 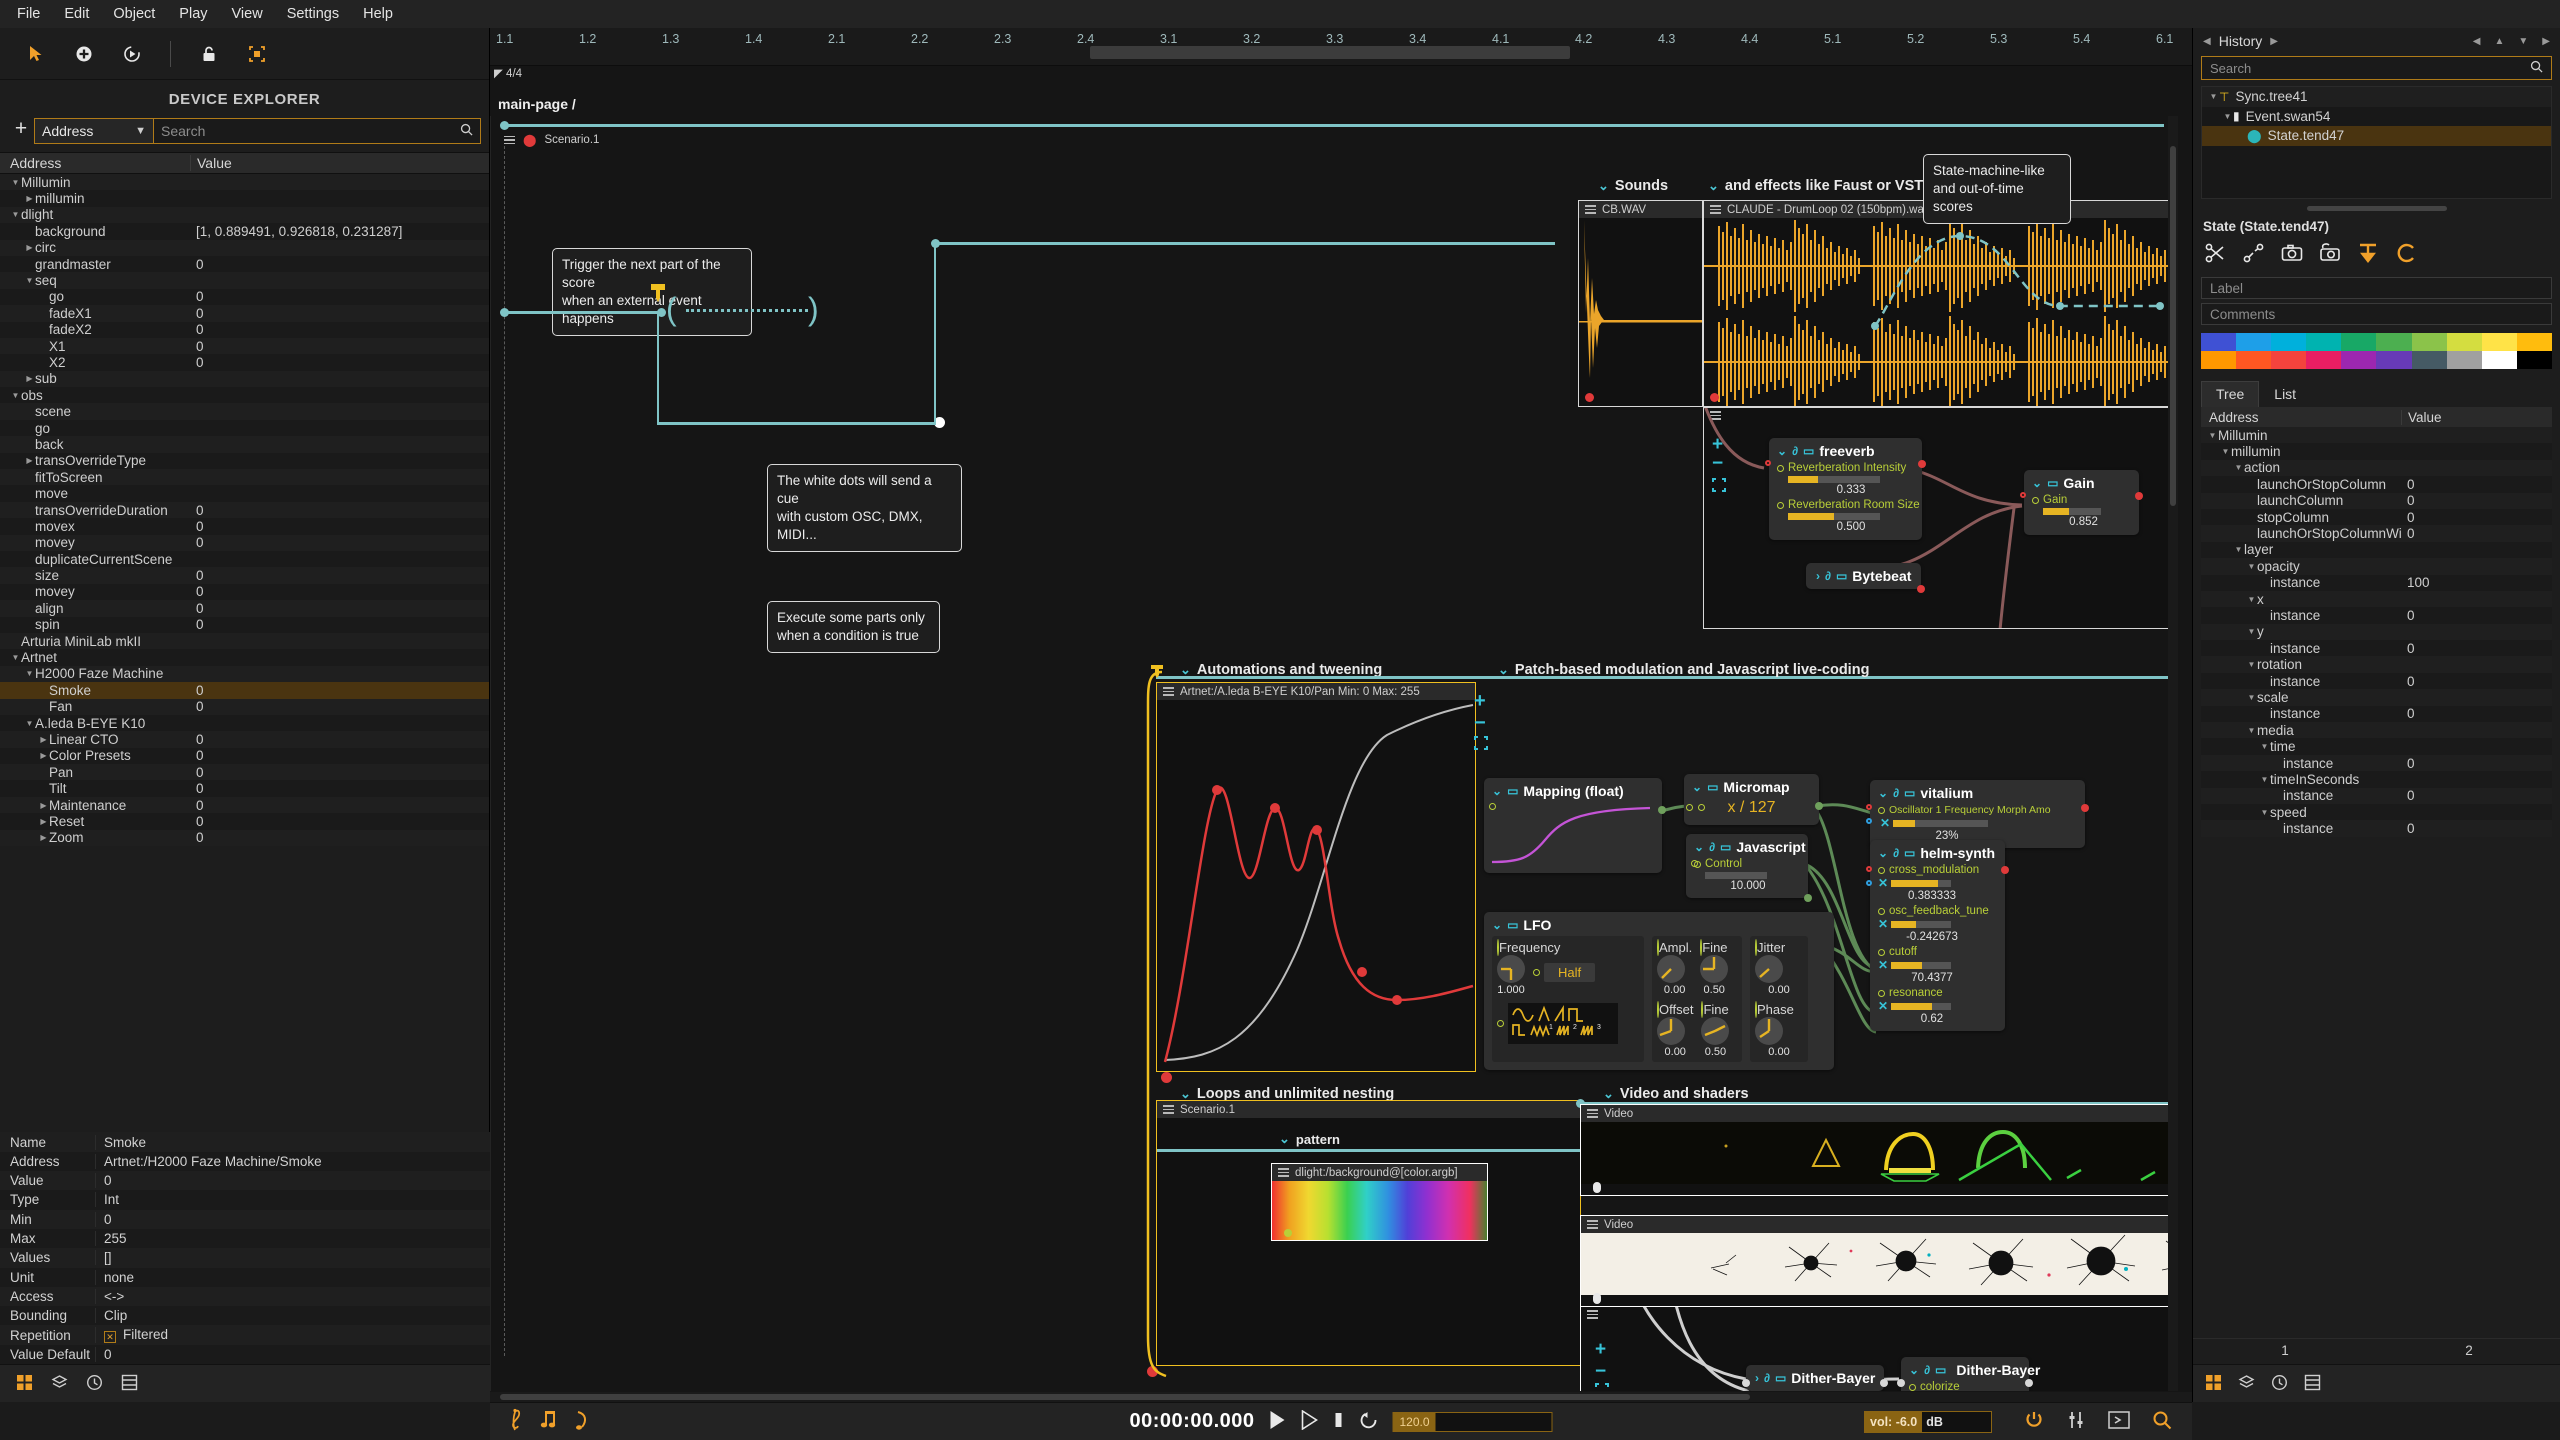 I want to click on helm-midi-inlet, so click(x=1869, y=883).